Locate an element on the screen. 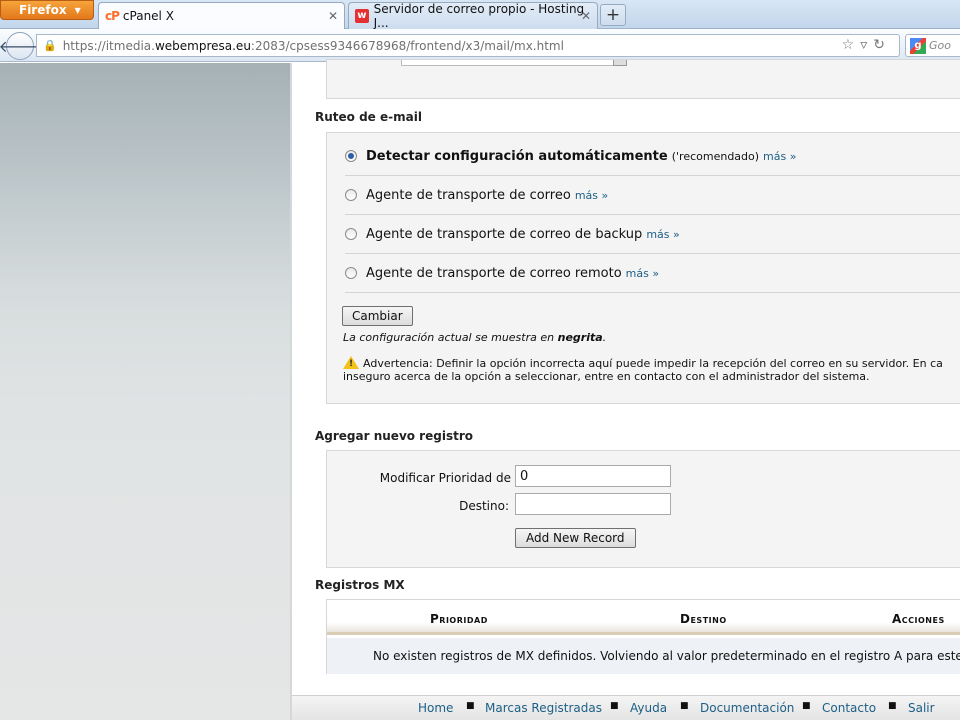  note-suffix: . is located at coordinates (604, 337).